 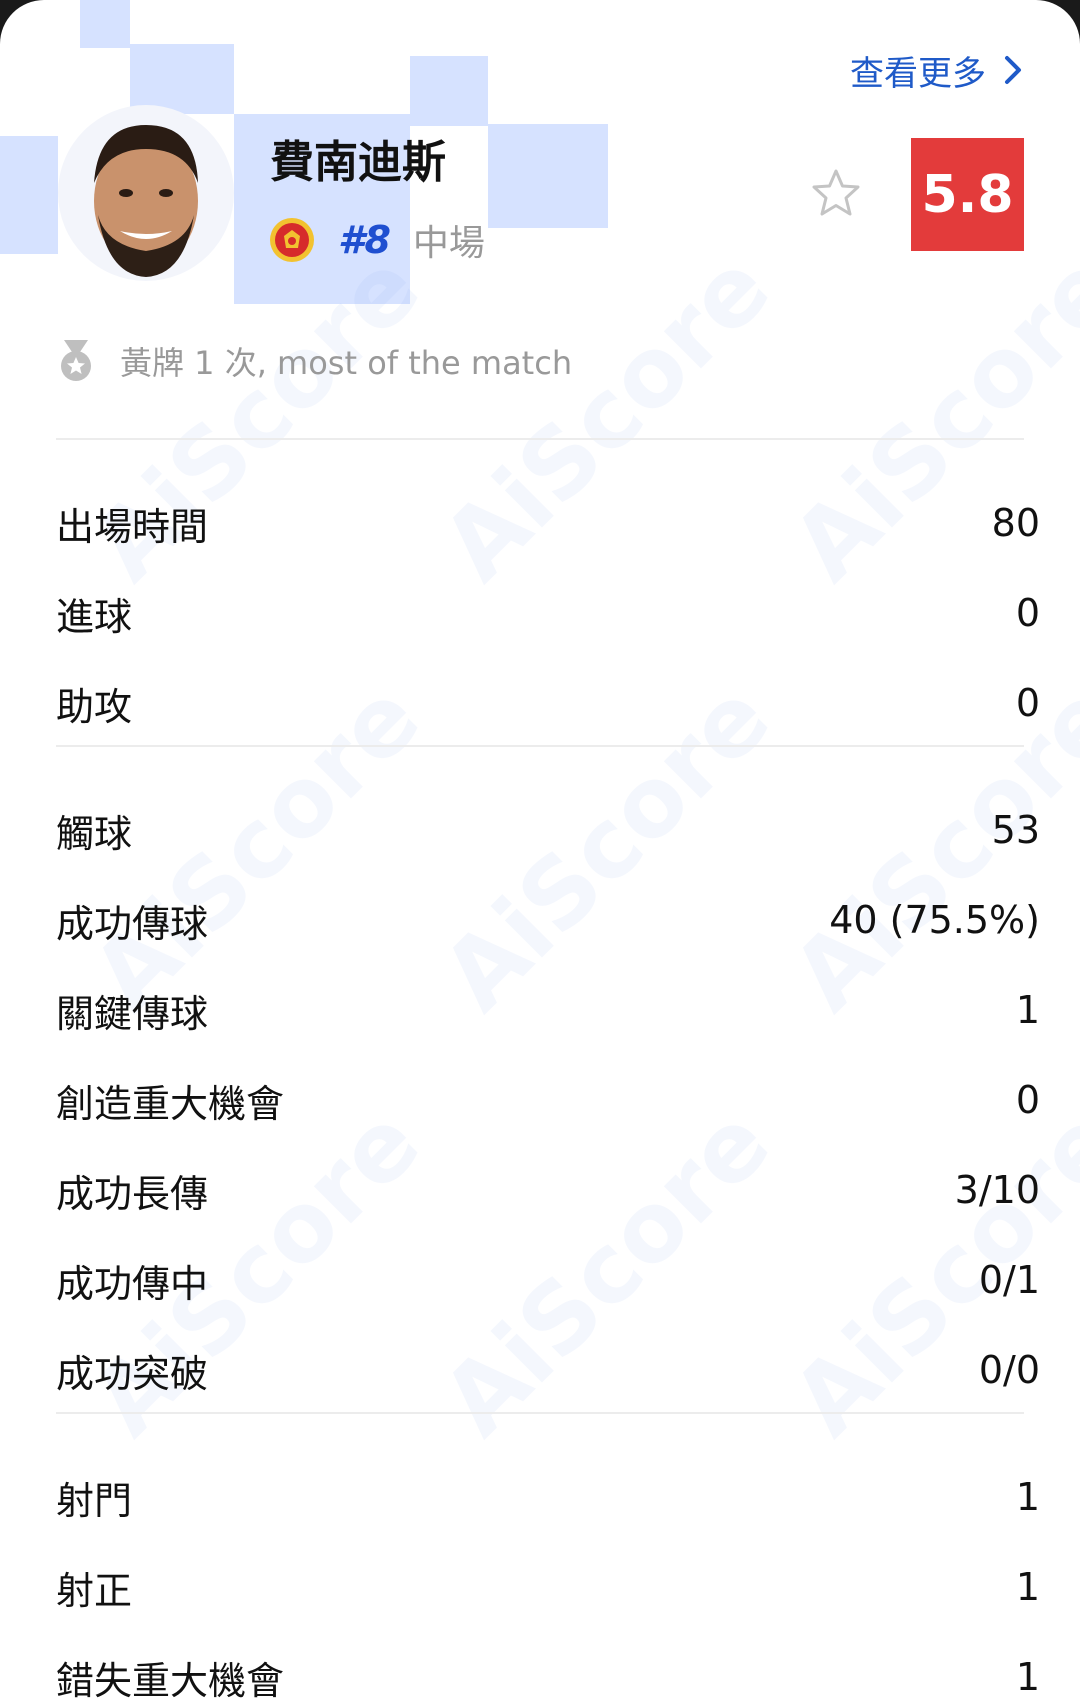 I want to click on stat-value: 40 (75.5%), so click(x=934, y=920).